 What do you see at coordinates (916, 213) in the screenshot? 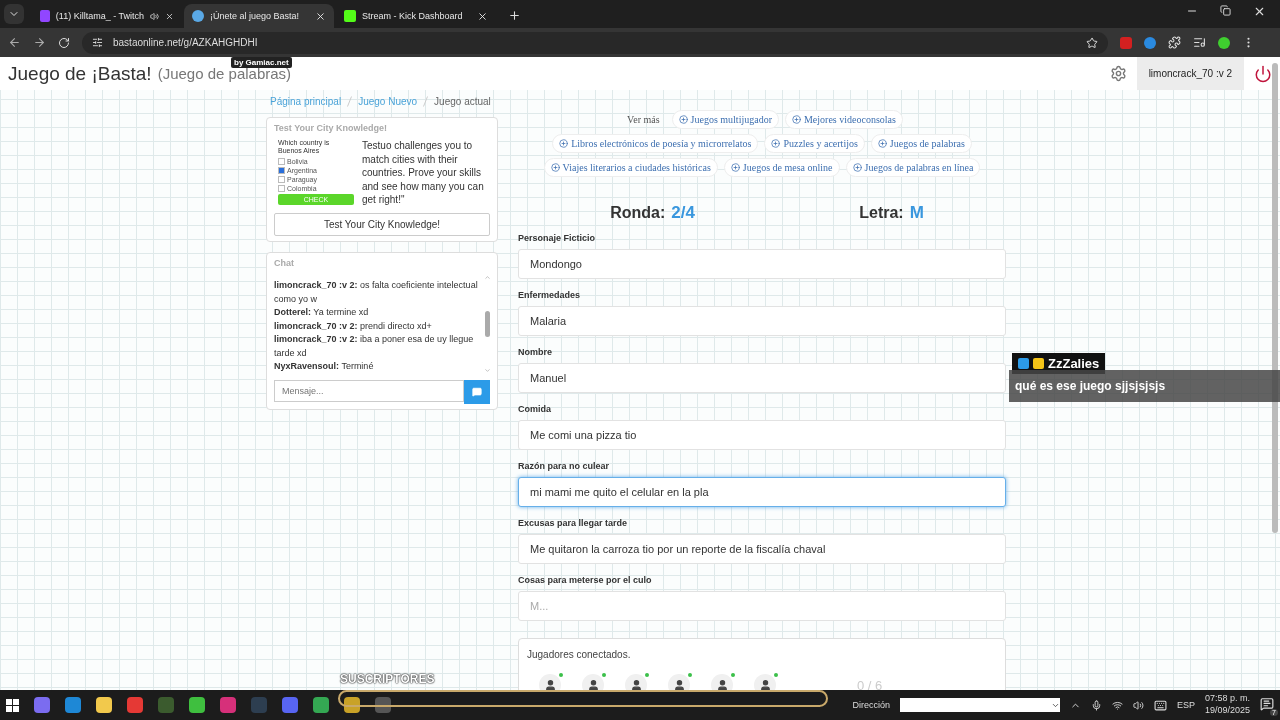
I see `letter-value: M` at bounding box center [916, 213].